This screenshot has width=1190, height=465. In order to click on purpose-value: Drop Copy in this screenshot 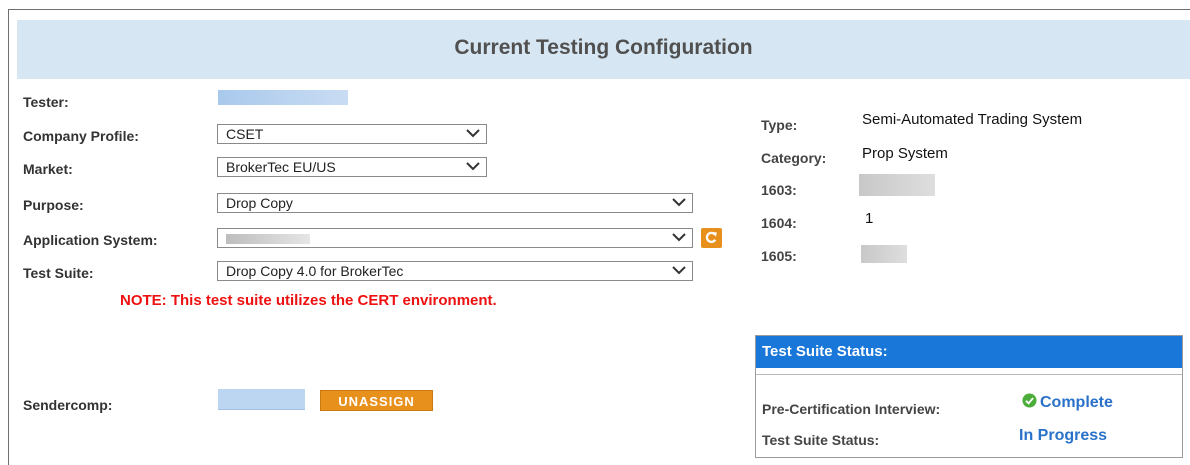, I will do `click(259, 203)`.